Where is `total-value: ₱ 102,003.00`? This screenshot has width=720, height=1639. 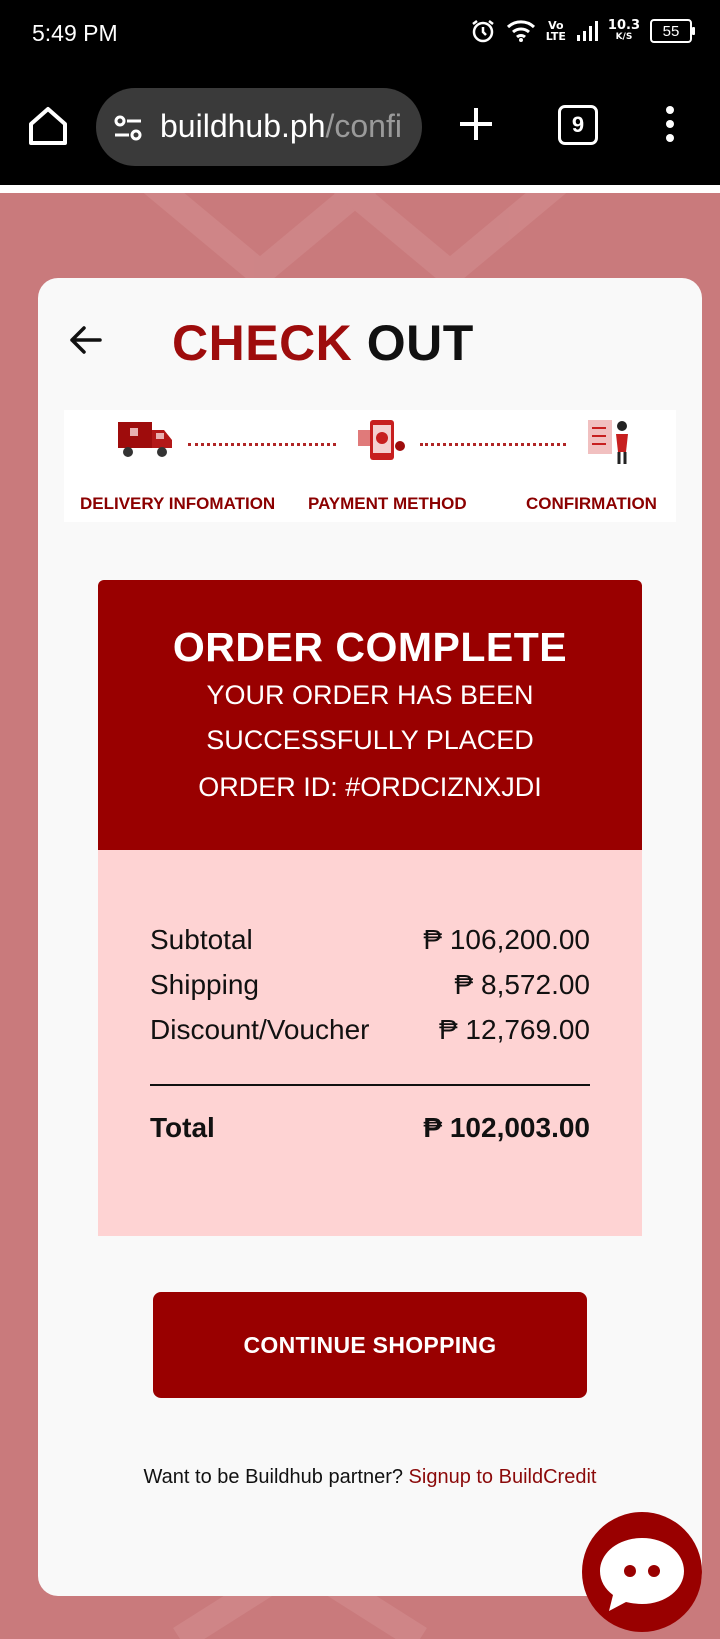 total-value: ₱ 102,003.00 is located at coordinates (506, 1127).